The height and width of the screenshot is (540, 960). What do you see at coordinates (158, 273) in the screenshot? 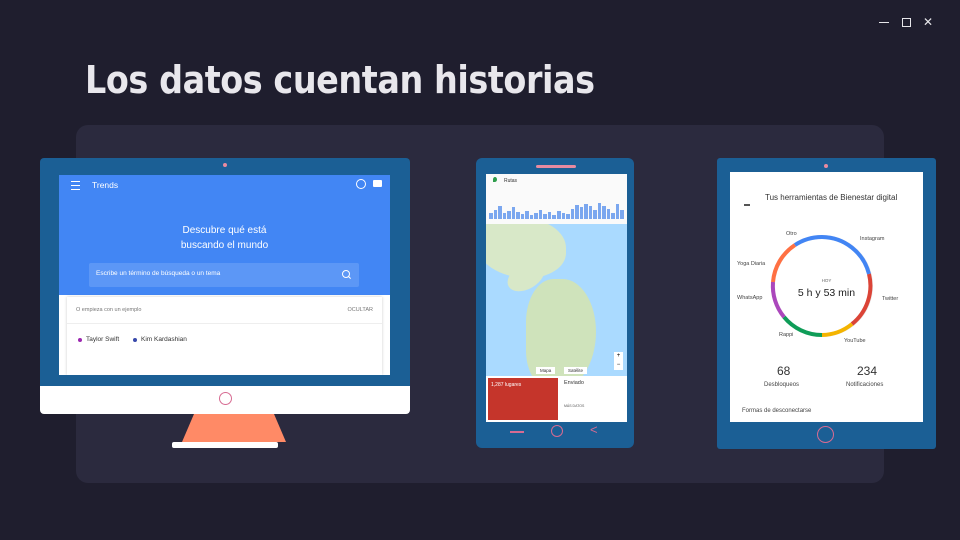
I see `search-placeholder: Escribe un término de búsqueda o un tema` at bounding box center [158, 273].